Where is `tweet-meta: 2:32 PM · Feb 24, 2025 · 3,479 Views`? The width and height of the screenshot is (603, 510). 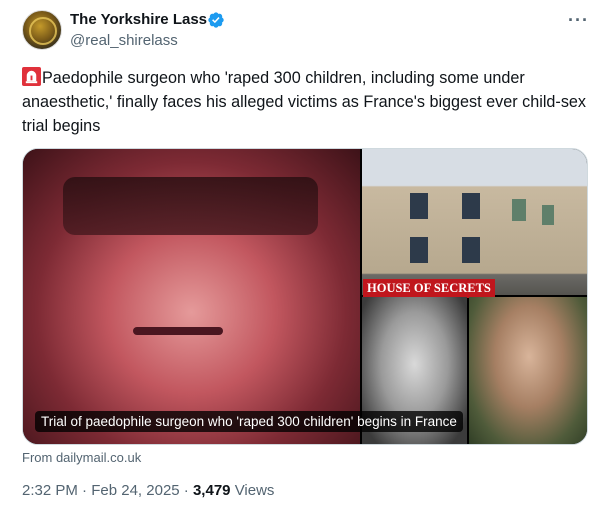 tweet-meta: 2:32 PM · Feb 24, 2025 · 3,479 Views is located at coordinates (148, 490).